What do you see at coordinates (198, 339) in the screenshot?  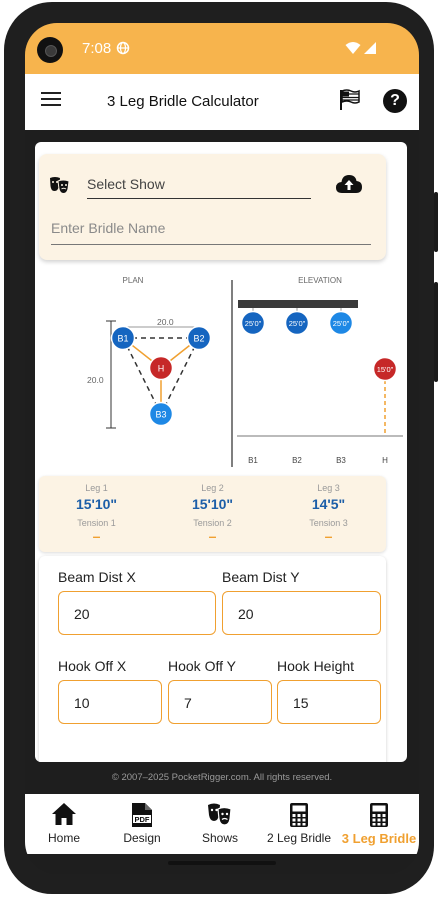 I see `plan-point-b2-label: B2` at bounding box center [198, 339].